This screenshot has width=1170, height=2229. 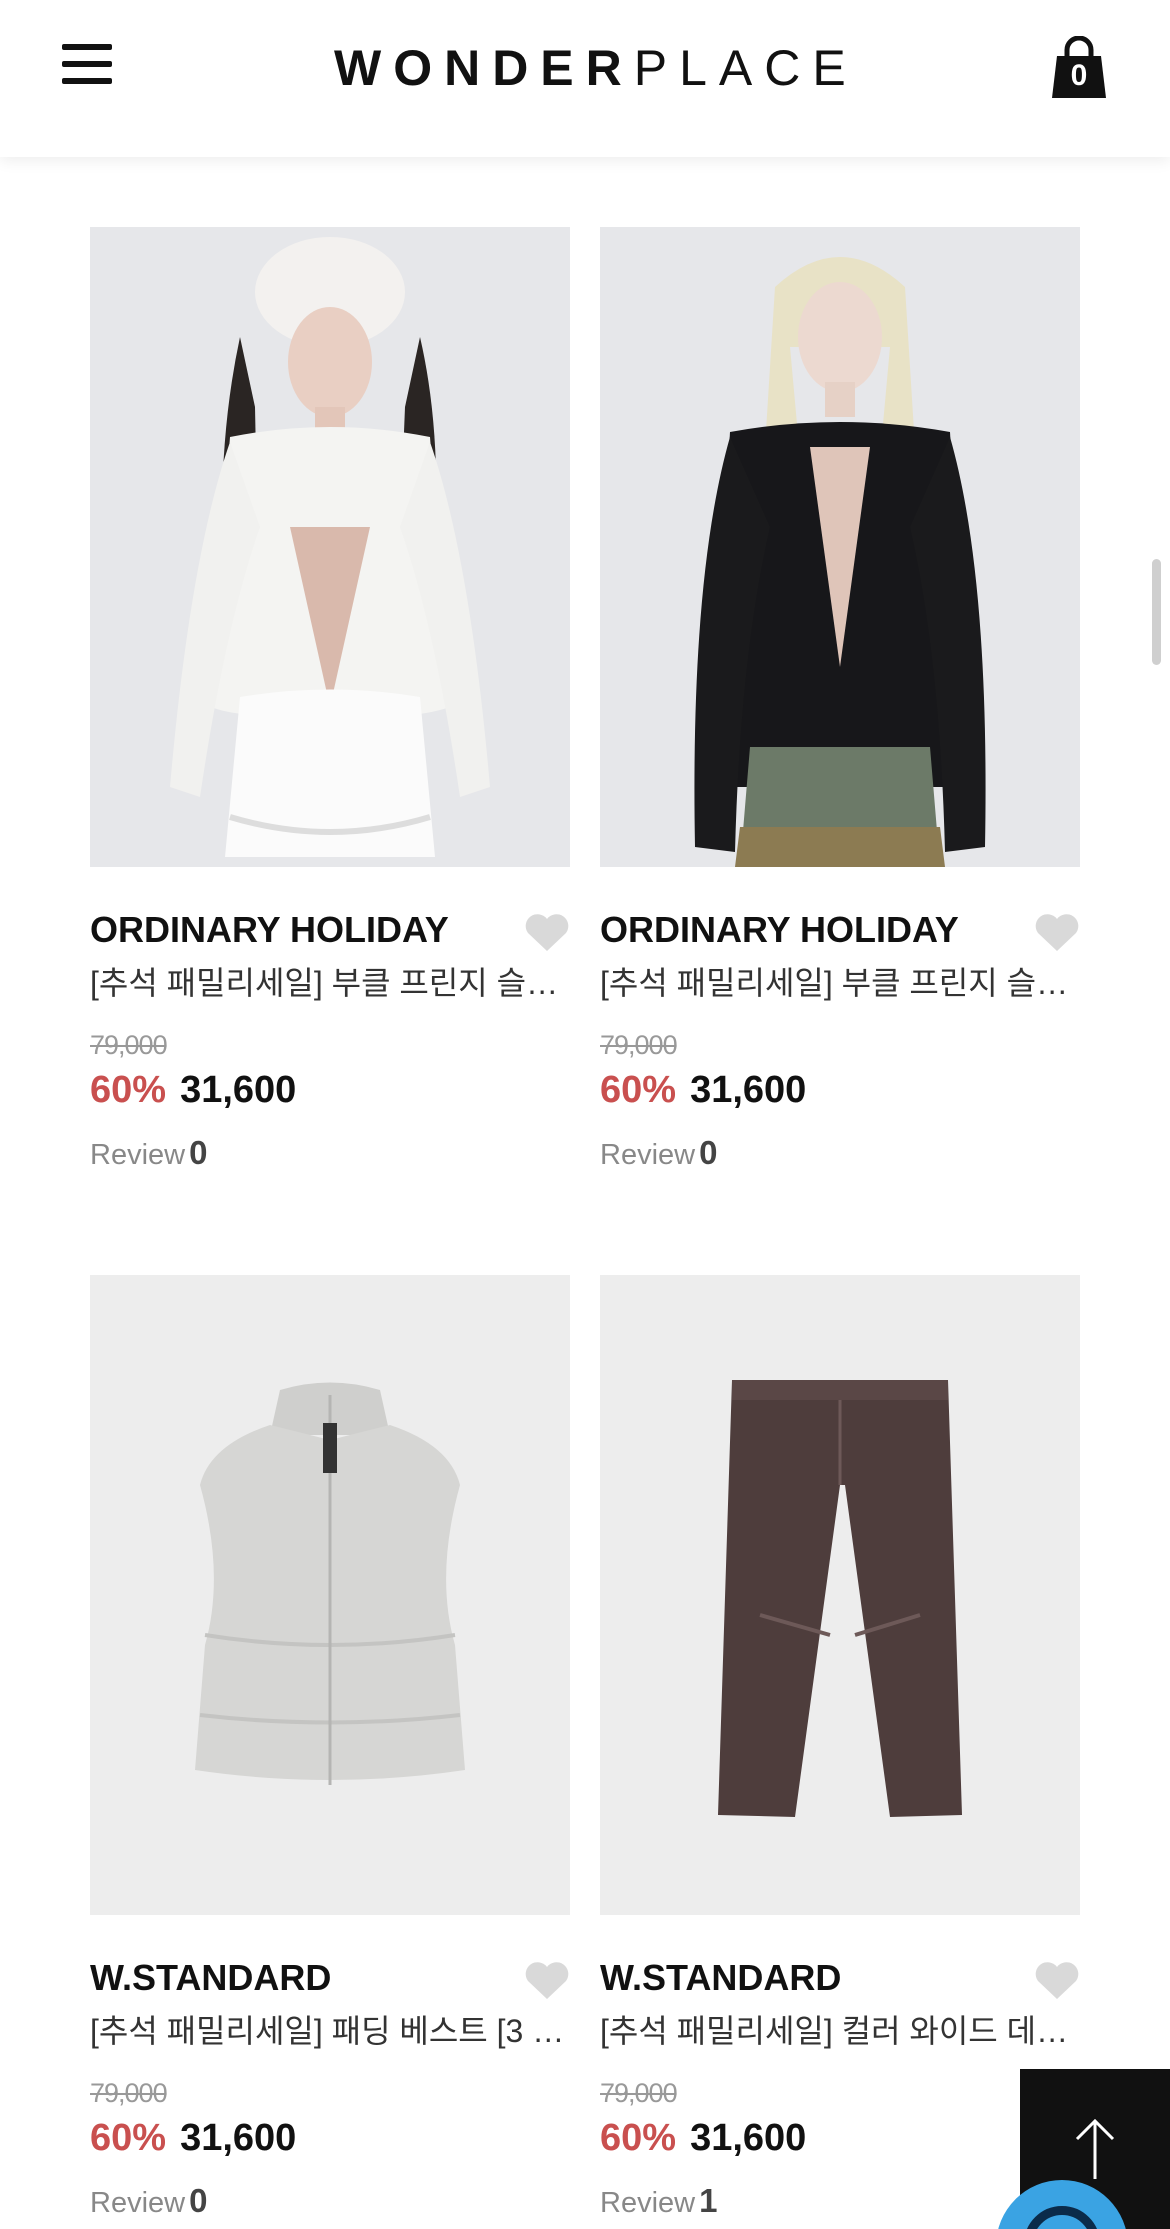 What do you see at coordinates (745, 68) in the screenshot?
I see `logo-light-text: PLACE` at bounding box center [745, 68].